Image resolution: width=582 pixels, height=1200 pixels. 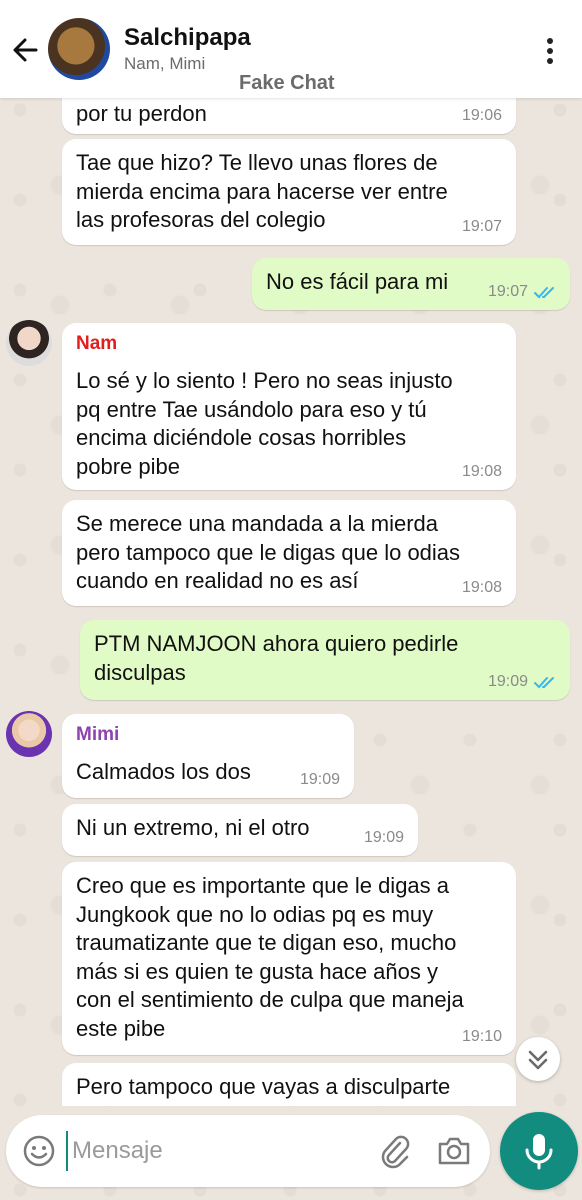 I want to click on sender-name: Nam, so click(x=289, y=344).